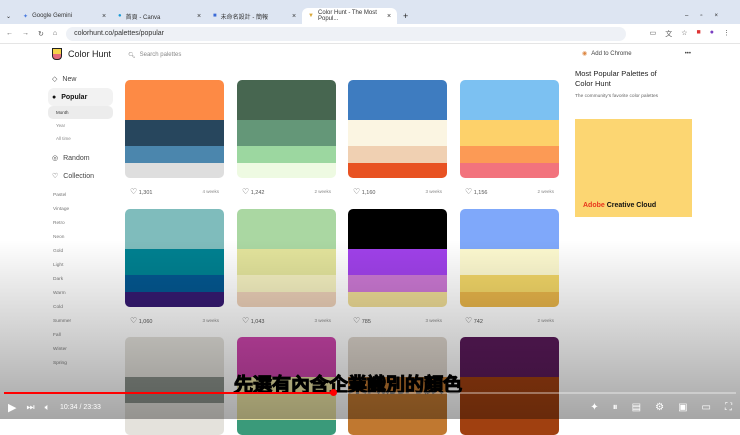 This screenshot has width=740, height=435. Describe the element at coordinates (80, 125) in the screenshot. I see `filter-year: Year` at that location.